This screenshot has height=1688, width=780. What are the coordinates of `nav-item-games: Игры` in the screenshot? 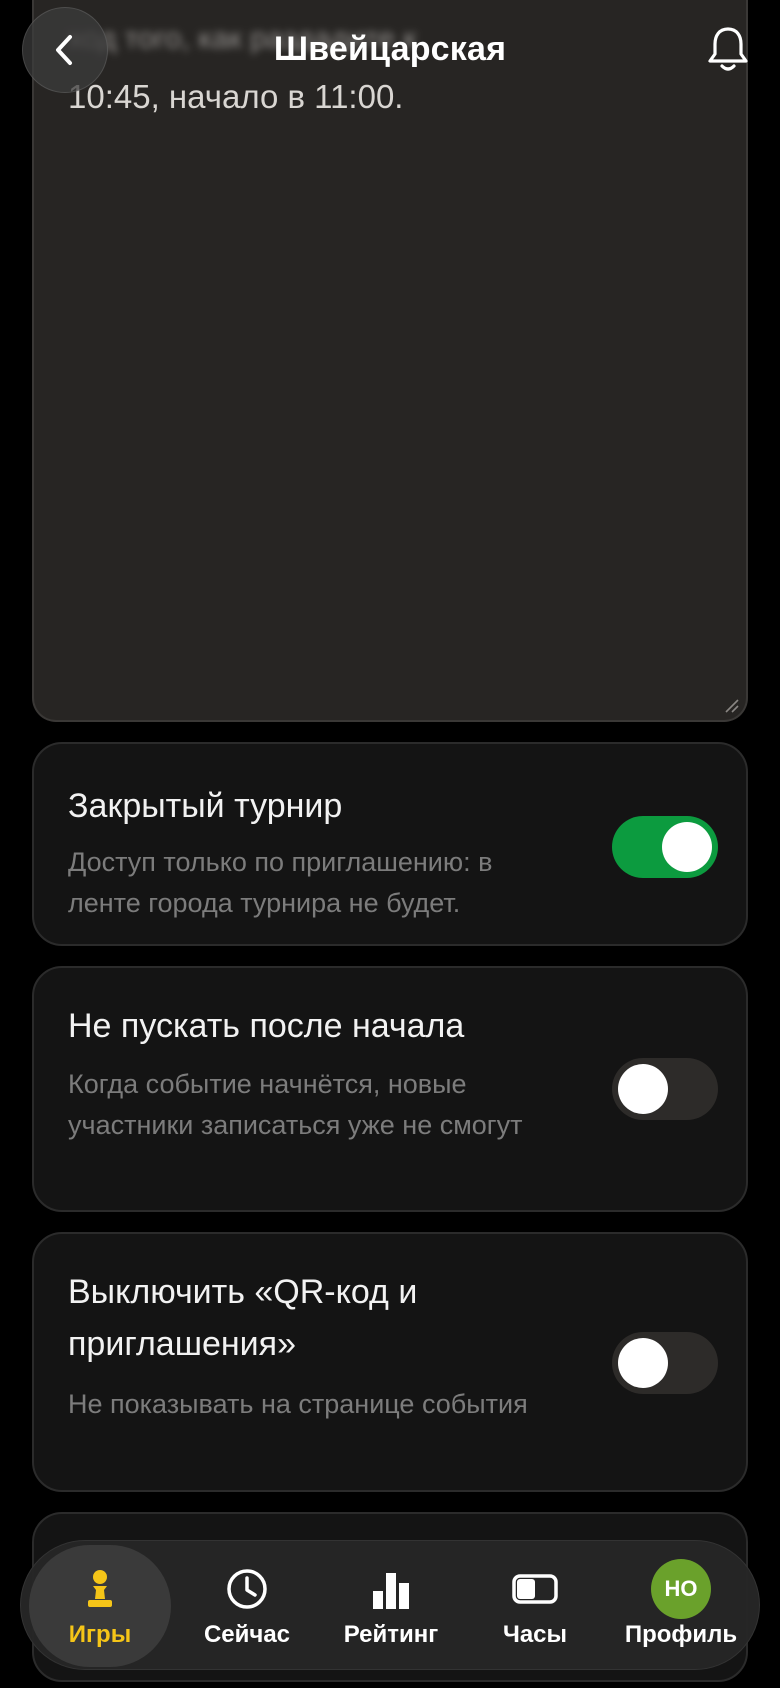 It's located at (100, 1606).